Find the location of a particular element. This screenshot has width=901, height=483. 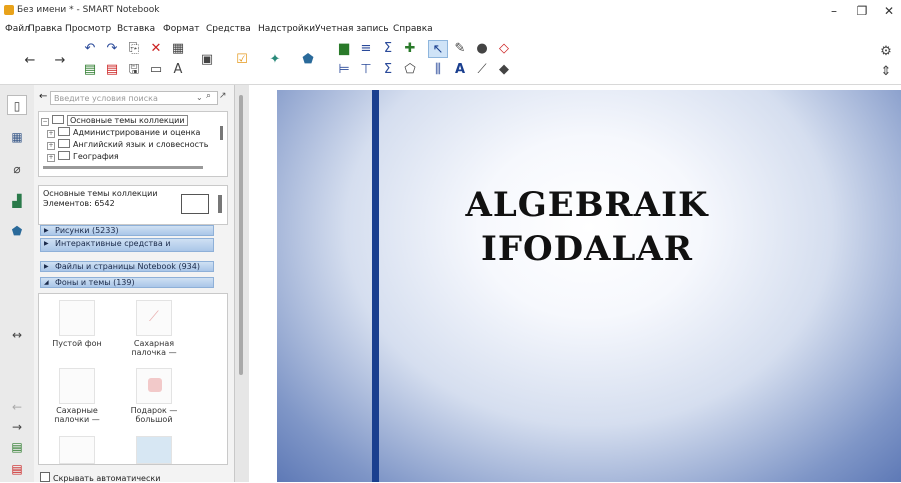

attachments-icon: ⌀ is located at coordinates (17, 169).